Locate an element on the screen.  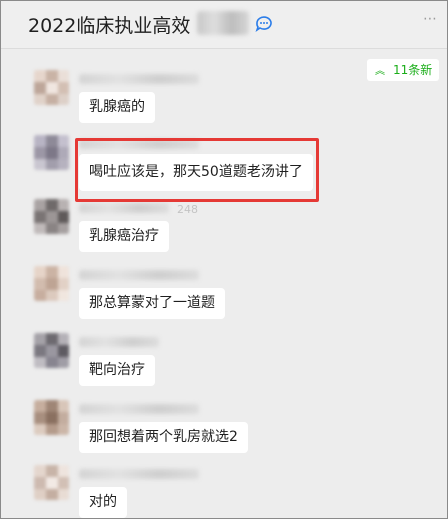
message-bubble: 那回想着两个乳房就选2 is located at coordinates (163, 437).